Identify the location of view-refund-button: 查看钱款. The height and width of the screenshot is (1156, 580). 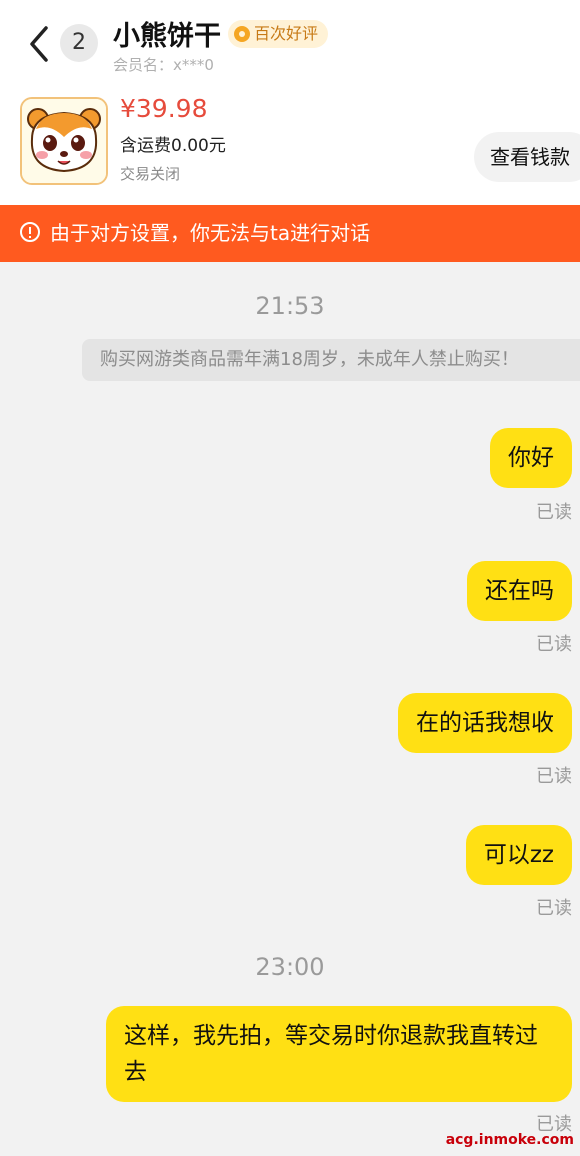
(527, 157).